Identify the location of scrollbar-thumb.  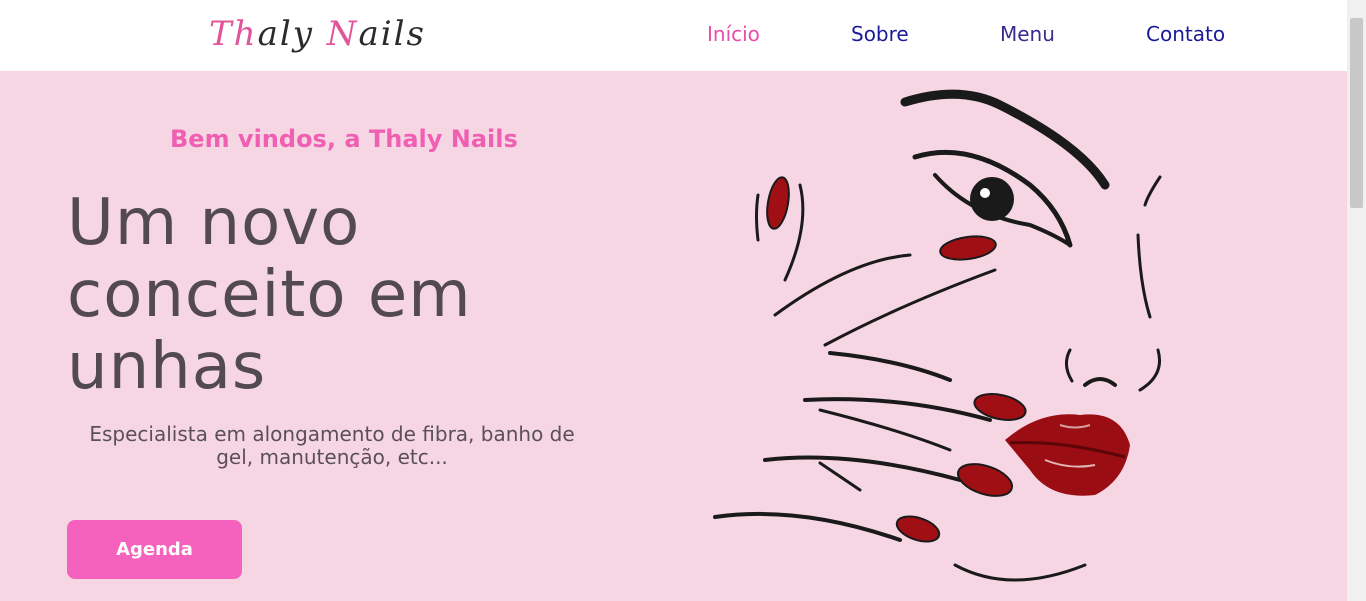
(1356, 113).